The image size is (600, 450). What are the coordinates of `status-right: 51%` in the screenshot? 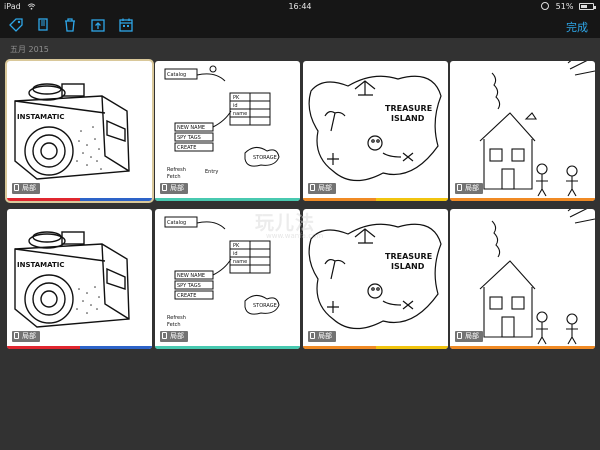 It's located at (568, 6).